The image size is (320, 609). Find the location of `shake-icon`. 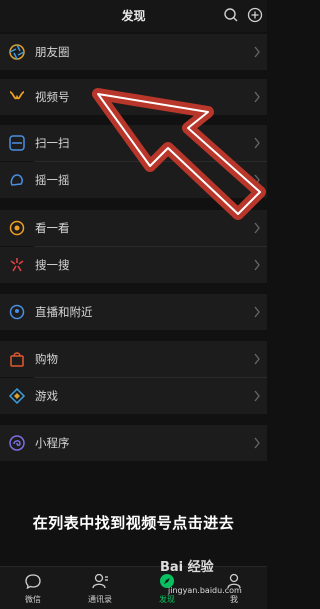

shake-icon is located at coordinates (16, 180).